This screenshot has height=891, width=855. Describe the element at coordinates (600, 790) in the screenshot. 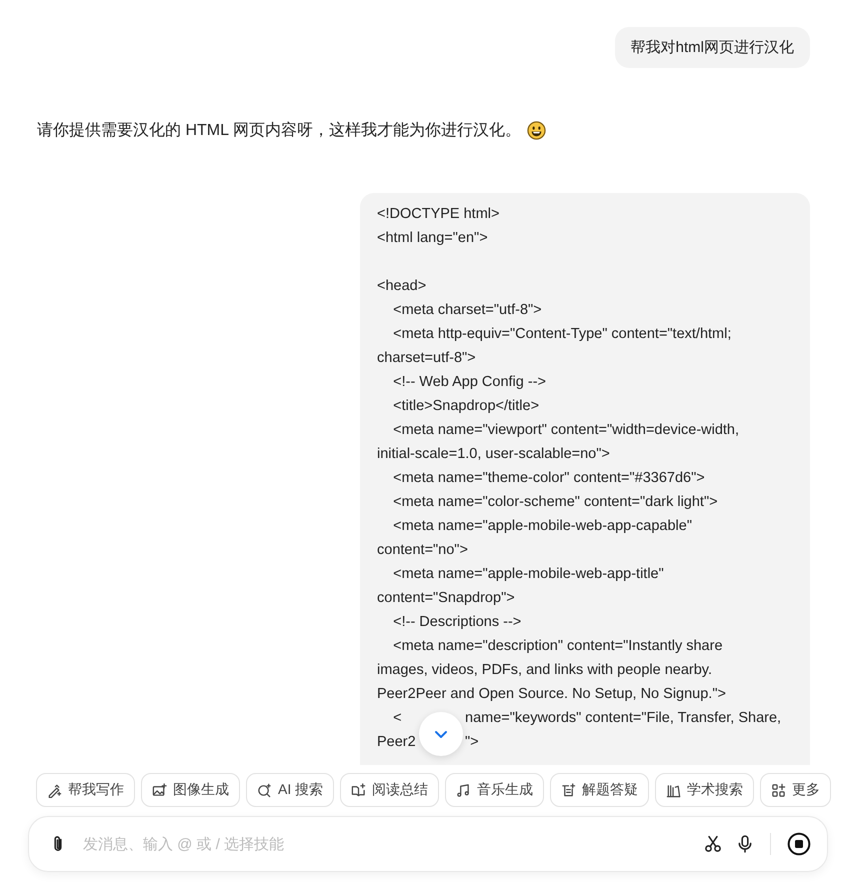

I see `skill-chip: 解题答疑` at that location.